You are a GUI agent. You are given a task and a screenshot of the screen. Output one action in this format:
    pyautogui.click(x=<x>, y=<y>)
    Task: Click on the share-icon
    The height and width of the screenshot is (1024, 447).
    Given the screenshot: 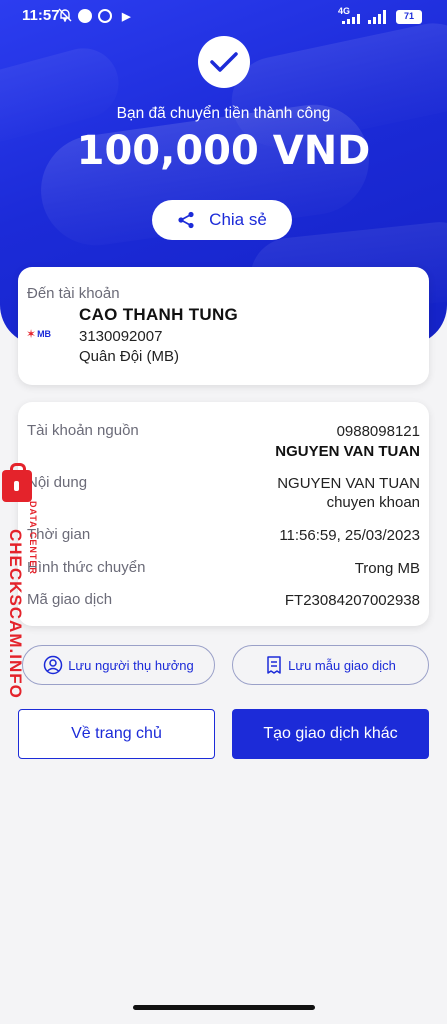 What is the action you would take?
    pyautogui.click(x=186, y=220)
    